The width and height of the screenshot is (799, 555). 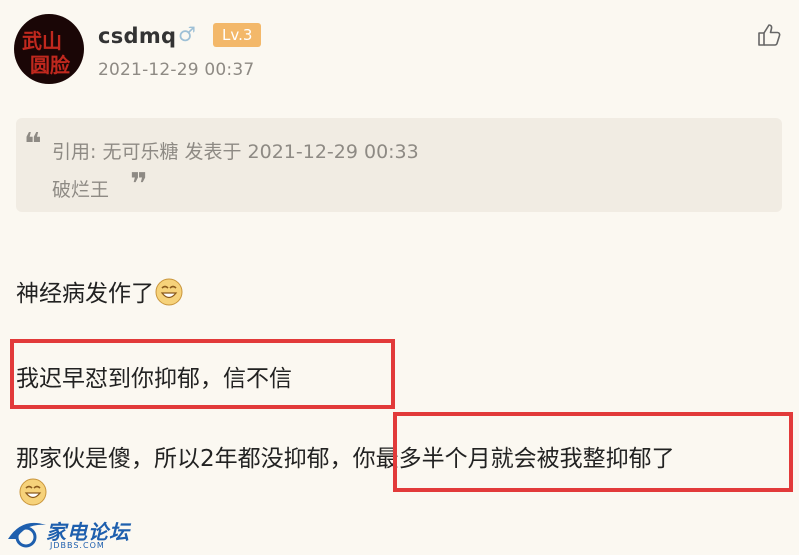 I want to click on quote-open-icon: ❝, so click(x=33, y=144).